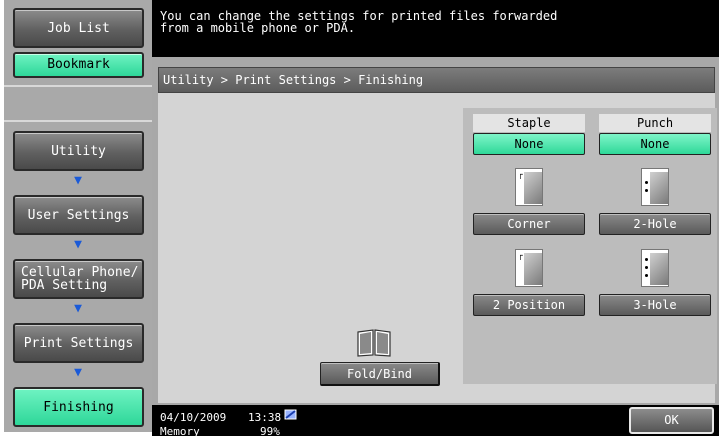 This screenshot has width=719, height=436. Describe the element at coordinates (270, 430) in the screenshot. I see `memory-value: 99%` at that location.